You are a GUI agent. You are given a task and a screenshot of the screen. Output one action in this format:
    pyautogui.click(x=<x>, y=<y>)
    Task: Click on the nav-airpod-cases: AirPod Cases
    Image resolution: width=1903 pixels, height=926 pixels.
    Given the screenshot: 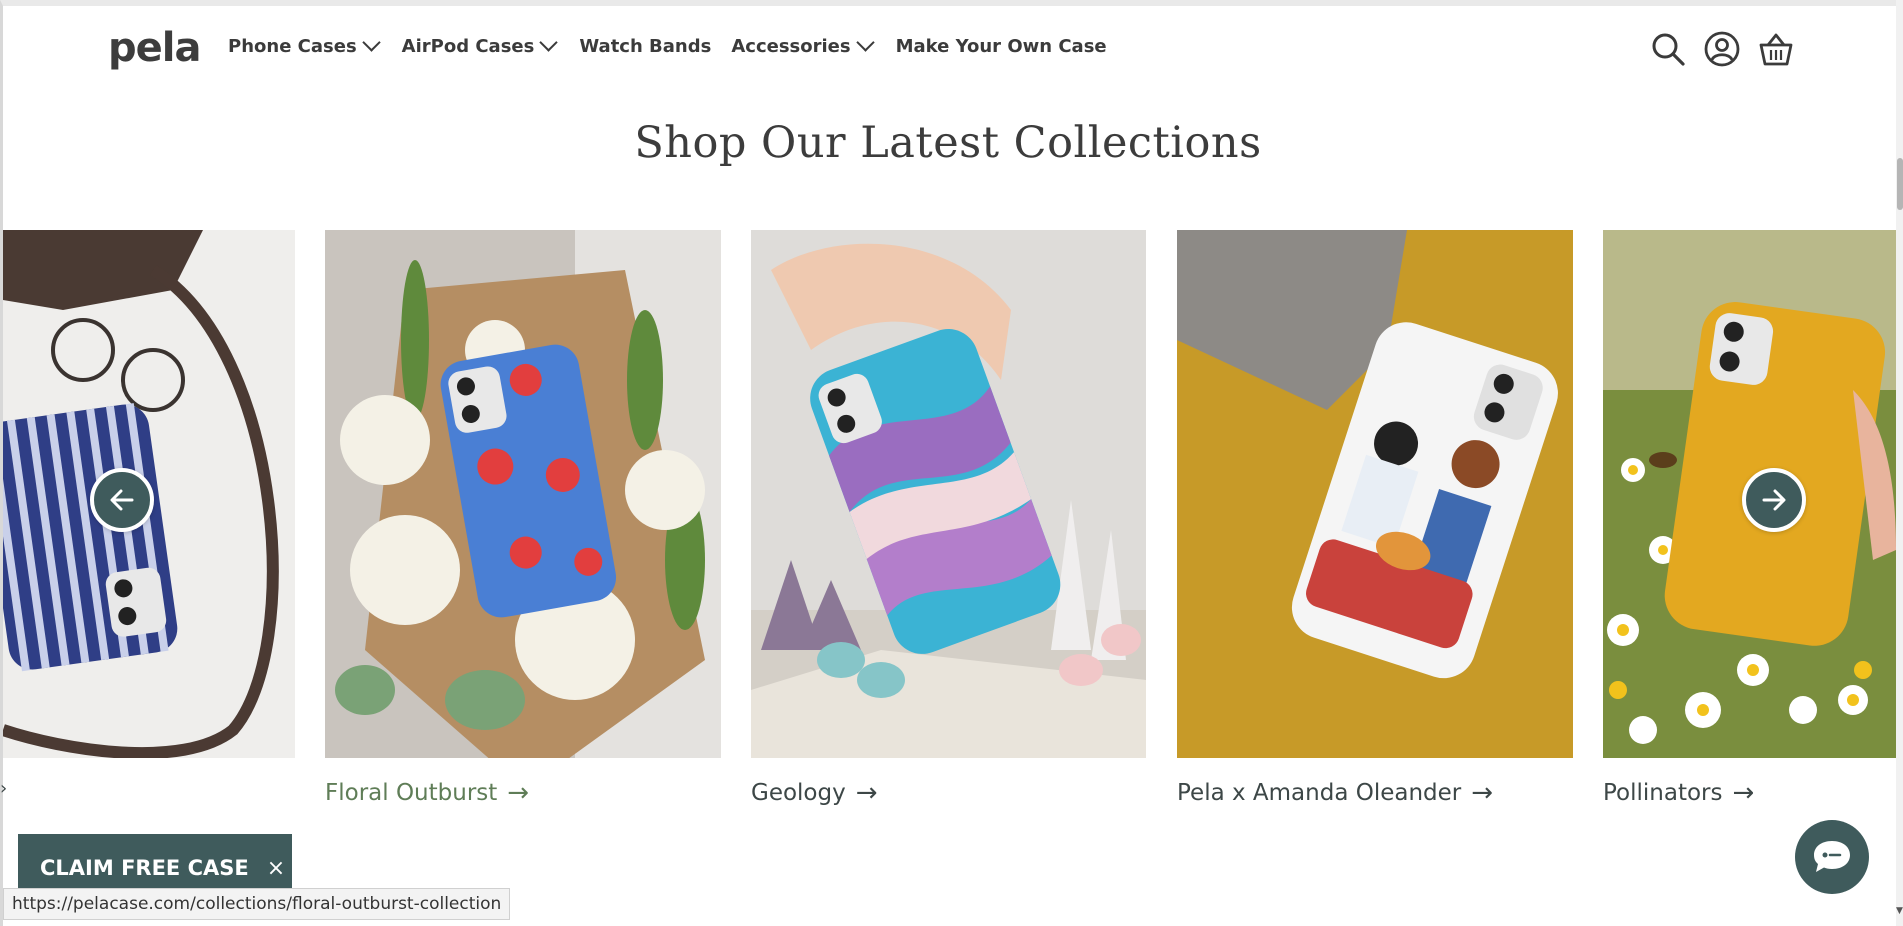 What is the action you would take?
    pyautogui.click(x=480, y=45)
    